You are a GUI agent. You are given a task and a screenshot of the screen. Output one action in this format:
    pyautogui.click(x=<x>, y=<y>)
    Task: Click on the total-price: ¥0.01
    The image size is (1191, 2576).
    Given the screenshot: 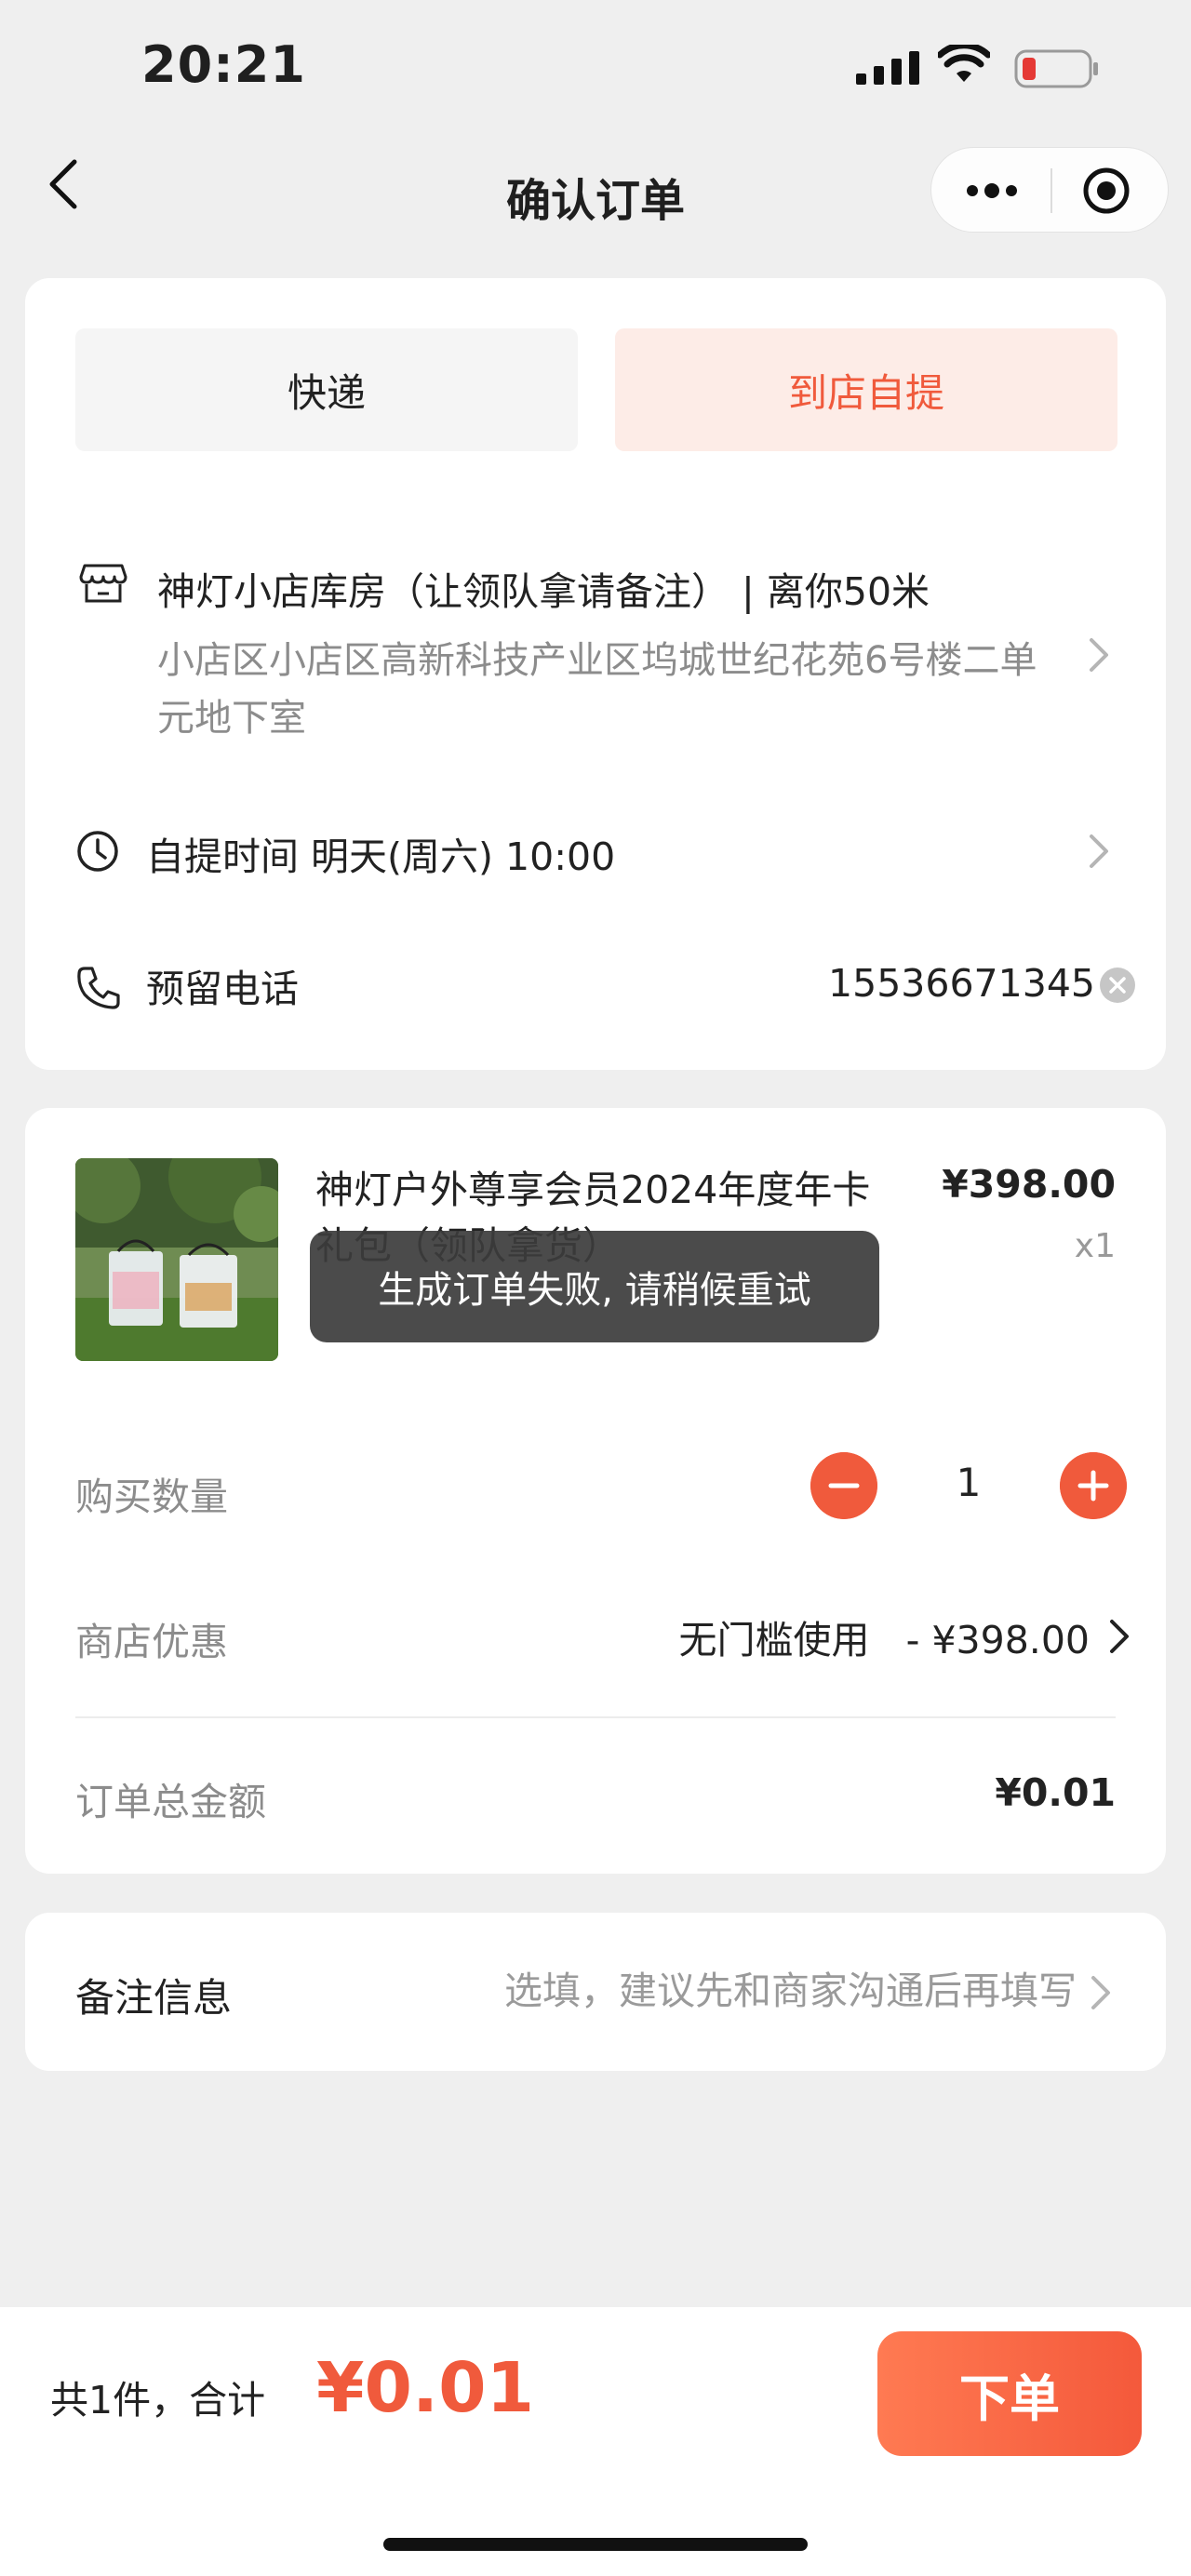 What is the action you would take?
    pyautogui.click(x=425, y=2388)
    